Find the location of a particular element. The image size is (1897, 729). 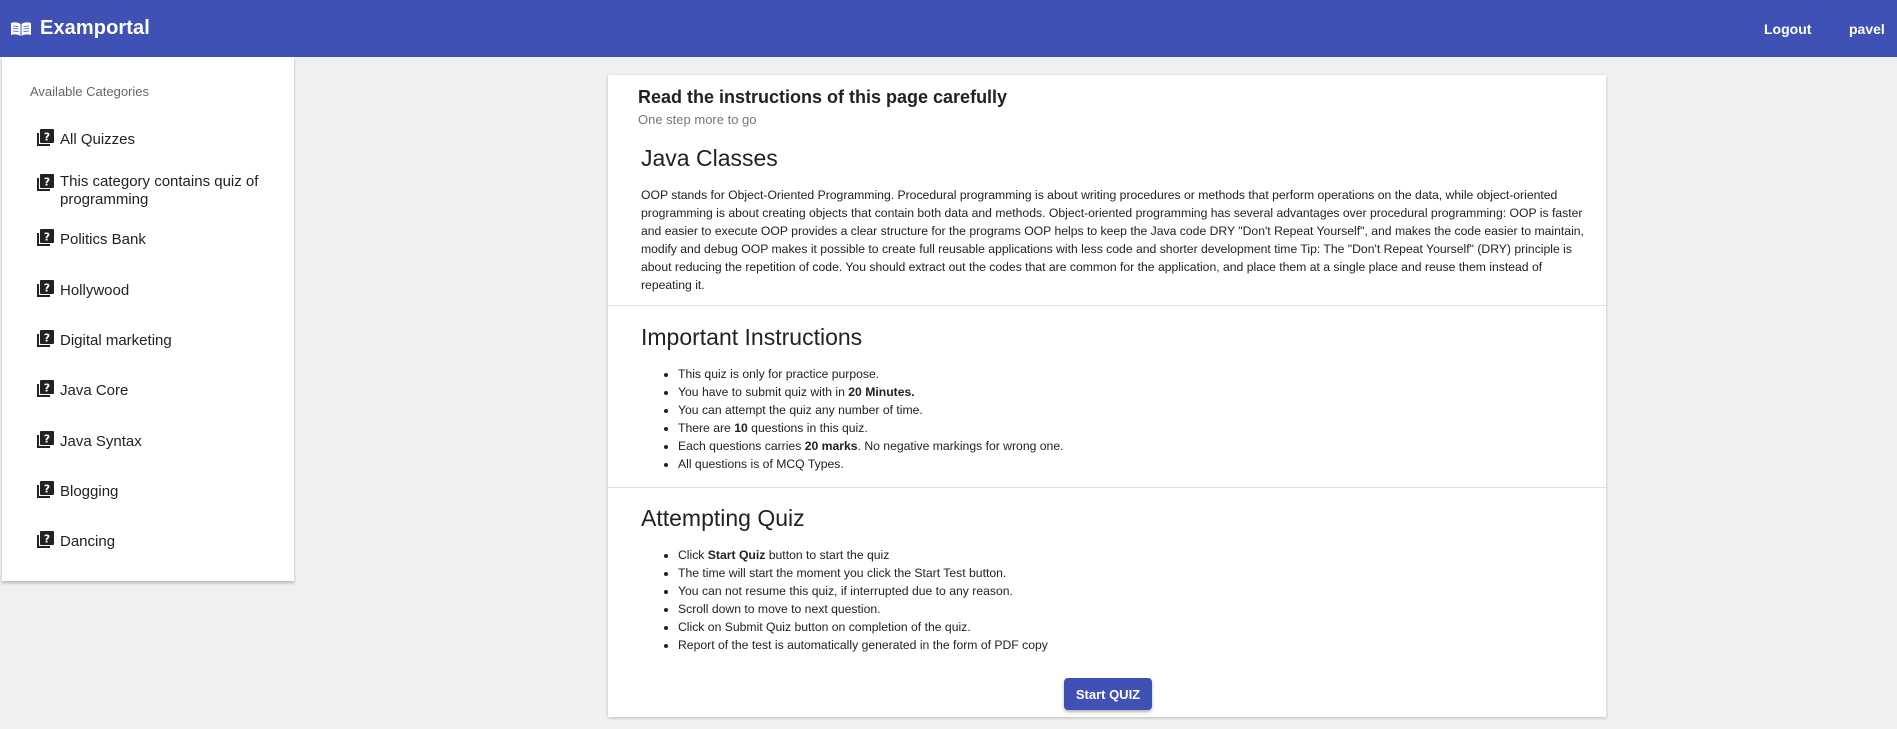

top-navbar: Examportal Logout pavel is located at coordinates (948, 28).